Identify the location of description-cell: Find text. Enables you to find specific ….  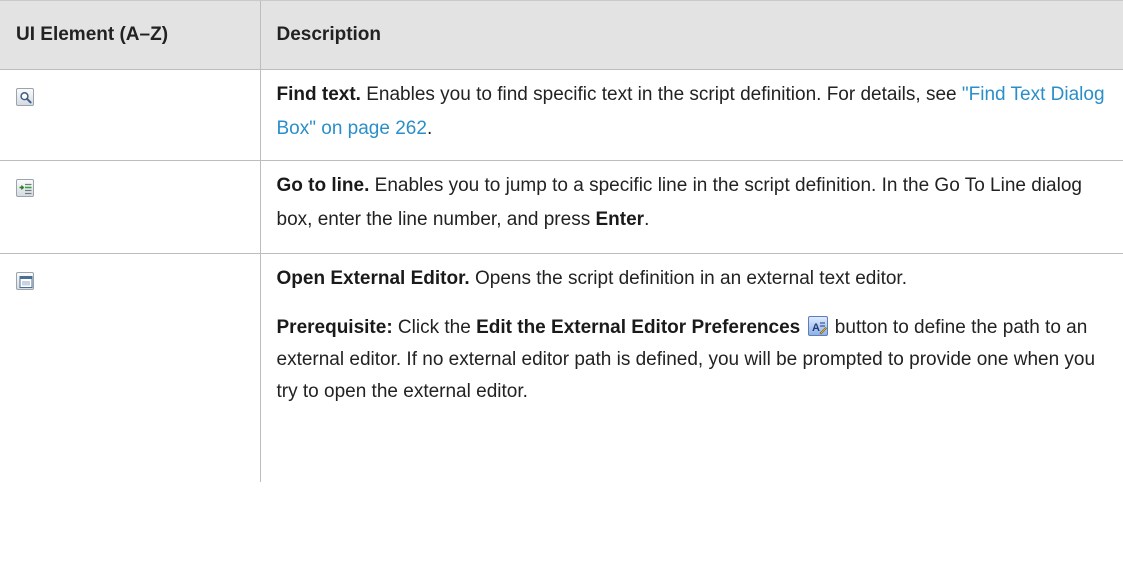
(691, 115).